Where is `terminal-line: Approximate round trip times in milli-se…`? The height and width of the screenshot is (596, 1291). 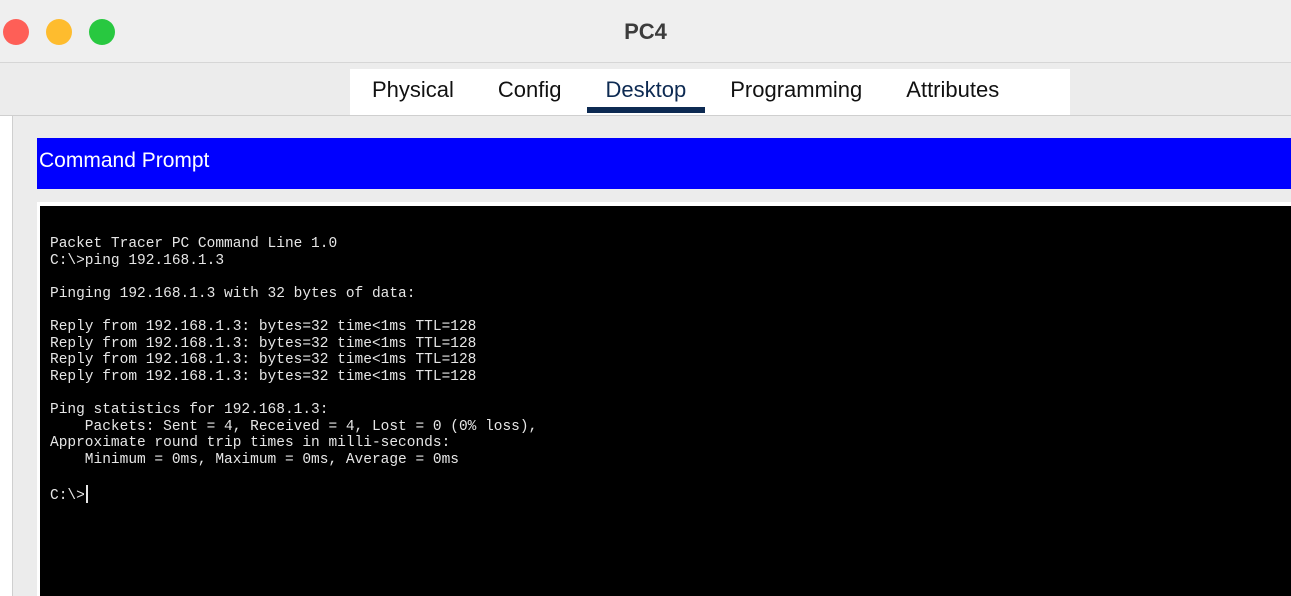
terminal-line: Approximate round trip times in milli-se… is located at coordinates (250, 443).